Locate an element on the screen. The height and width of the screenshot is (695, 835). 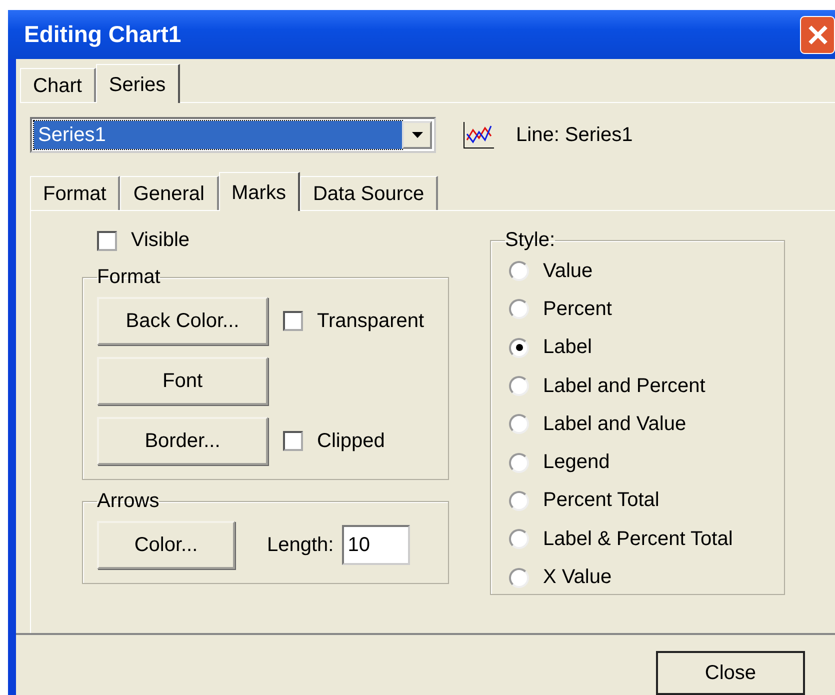
checkbox-label: Visible is located at coordinates (160, 240).